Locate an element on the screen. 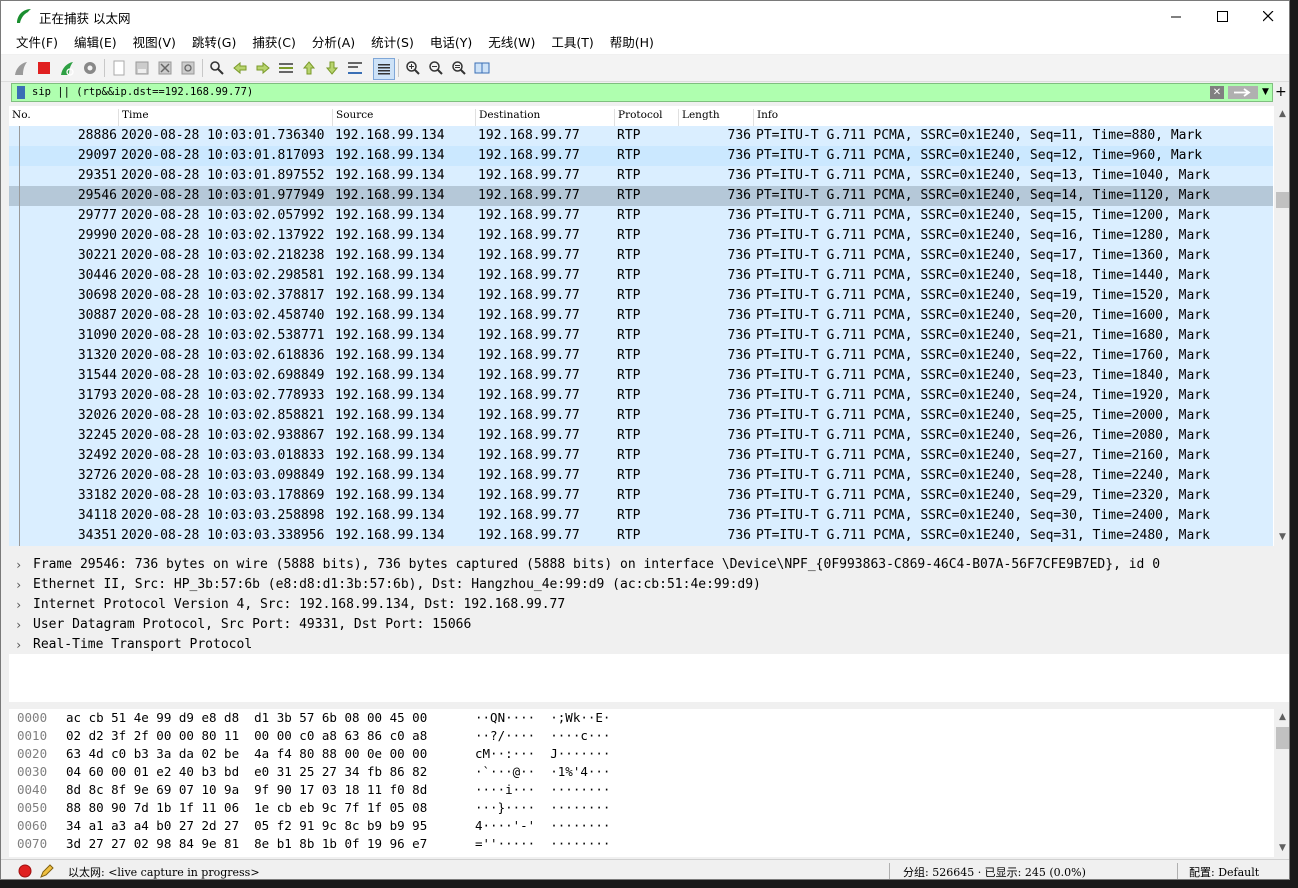 The width and height of the screenshot is (1298, 888). colorize-button is located at coordinates (384, 69).